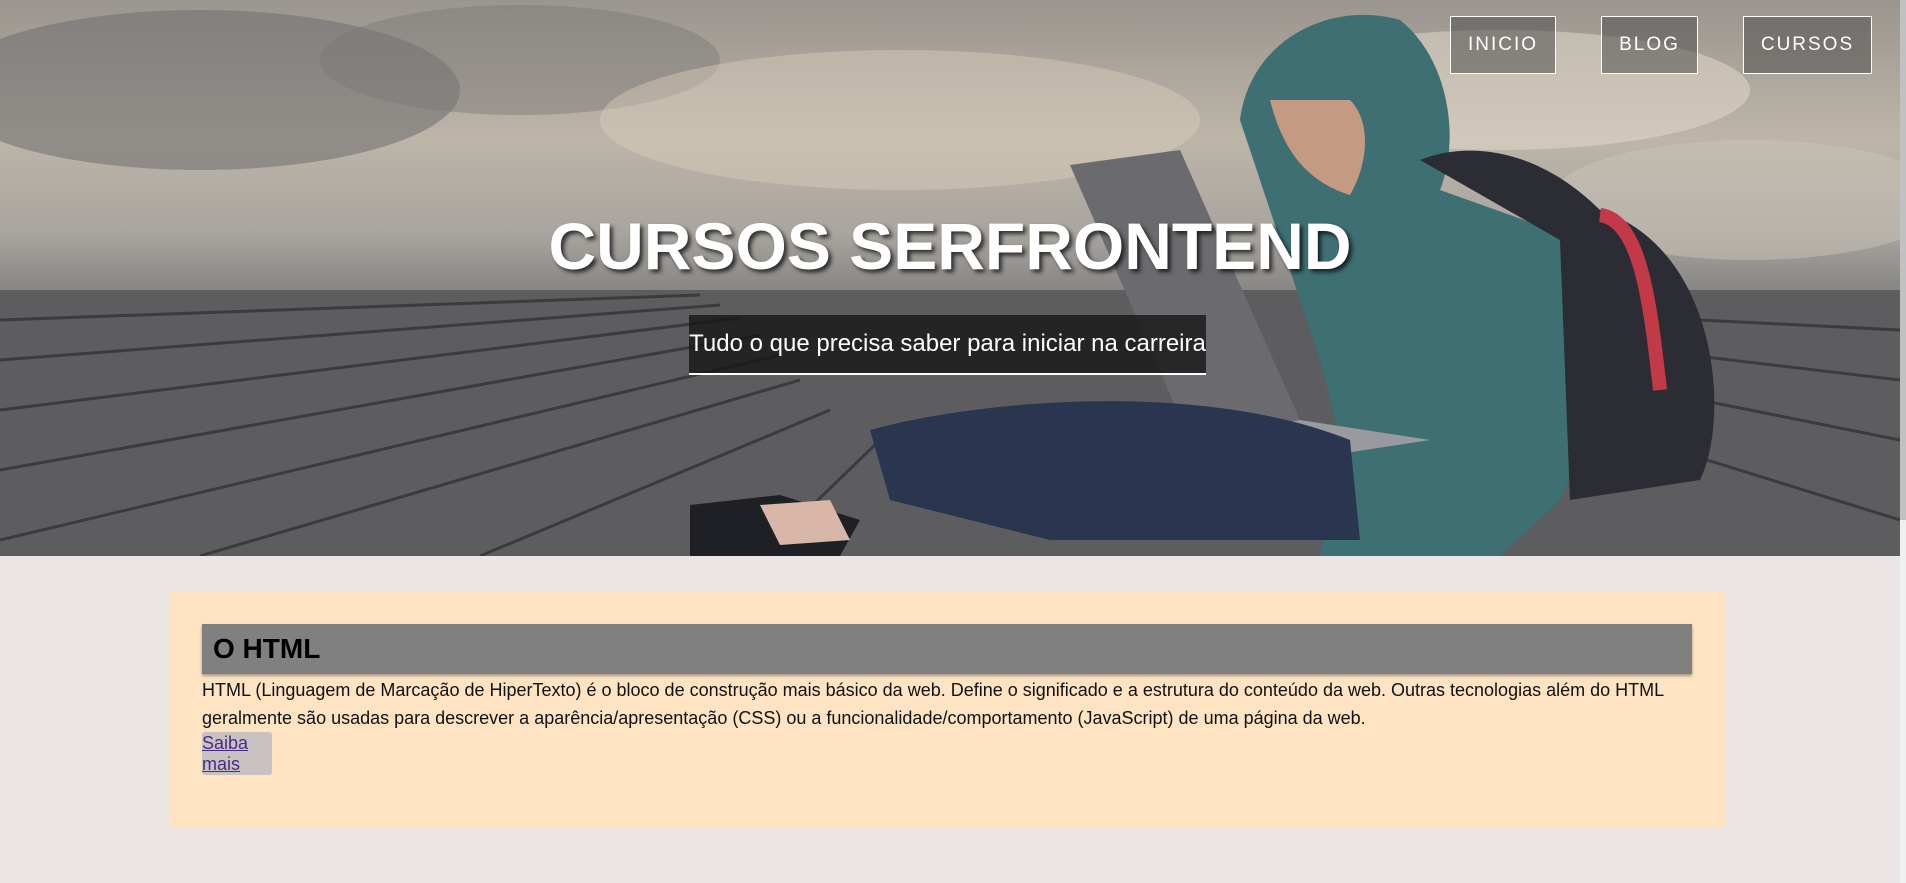  I want to click on saiba-mais-link: Saiba mais, so click(237, 754).